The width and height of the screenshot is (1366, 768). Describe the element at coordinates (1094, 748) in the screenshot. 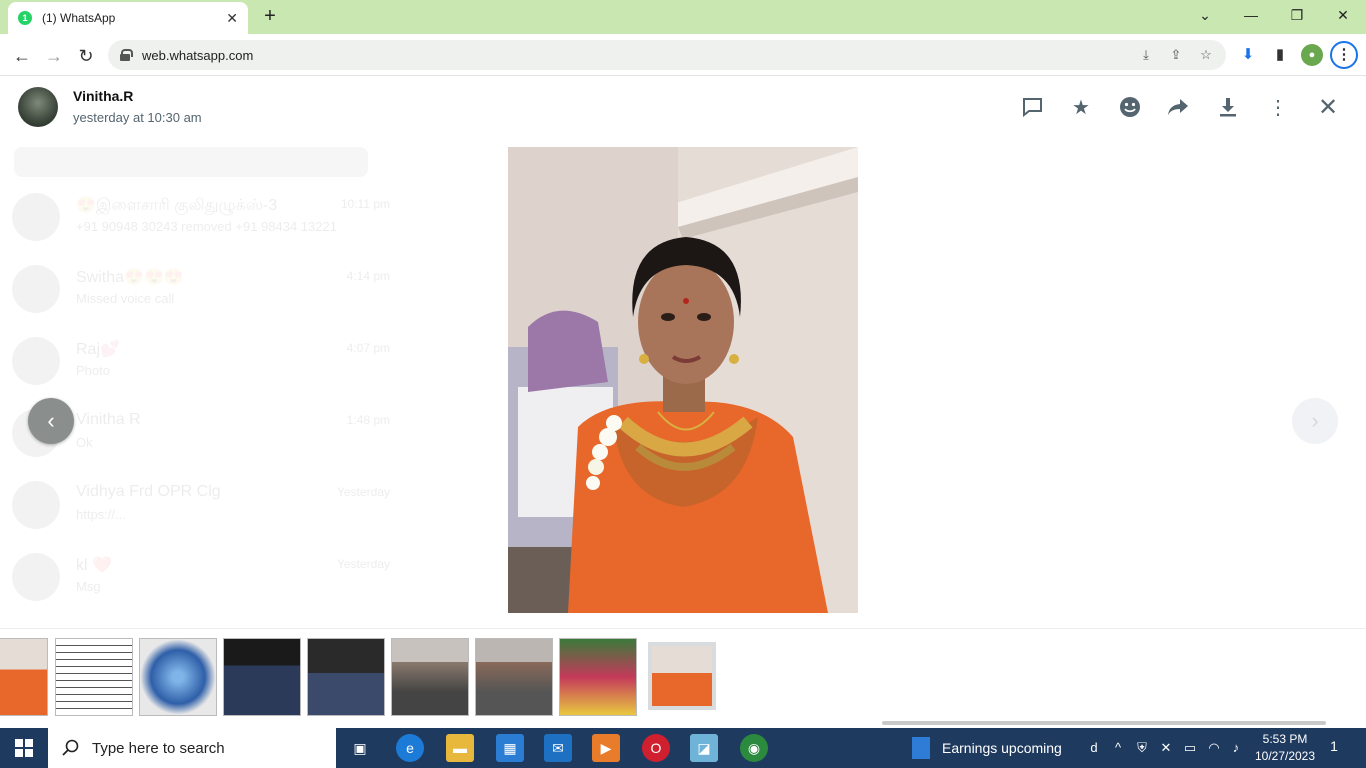

I see `app-tray-icon: d` at that location.